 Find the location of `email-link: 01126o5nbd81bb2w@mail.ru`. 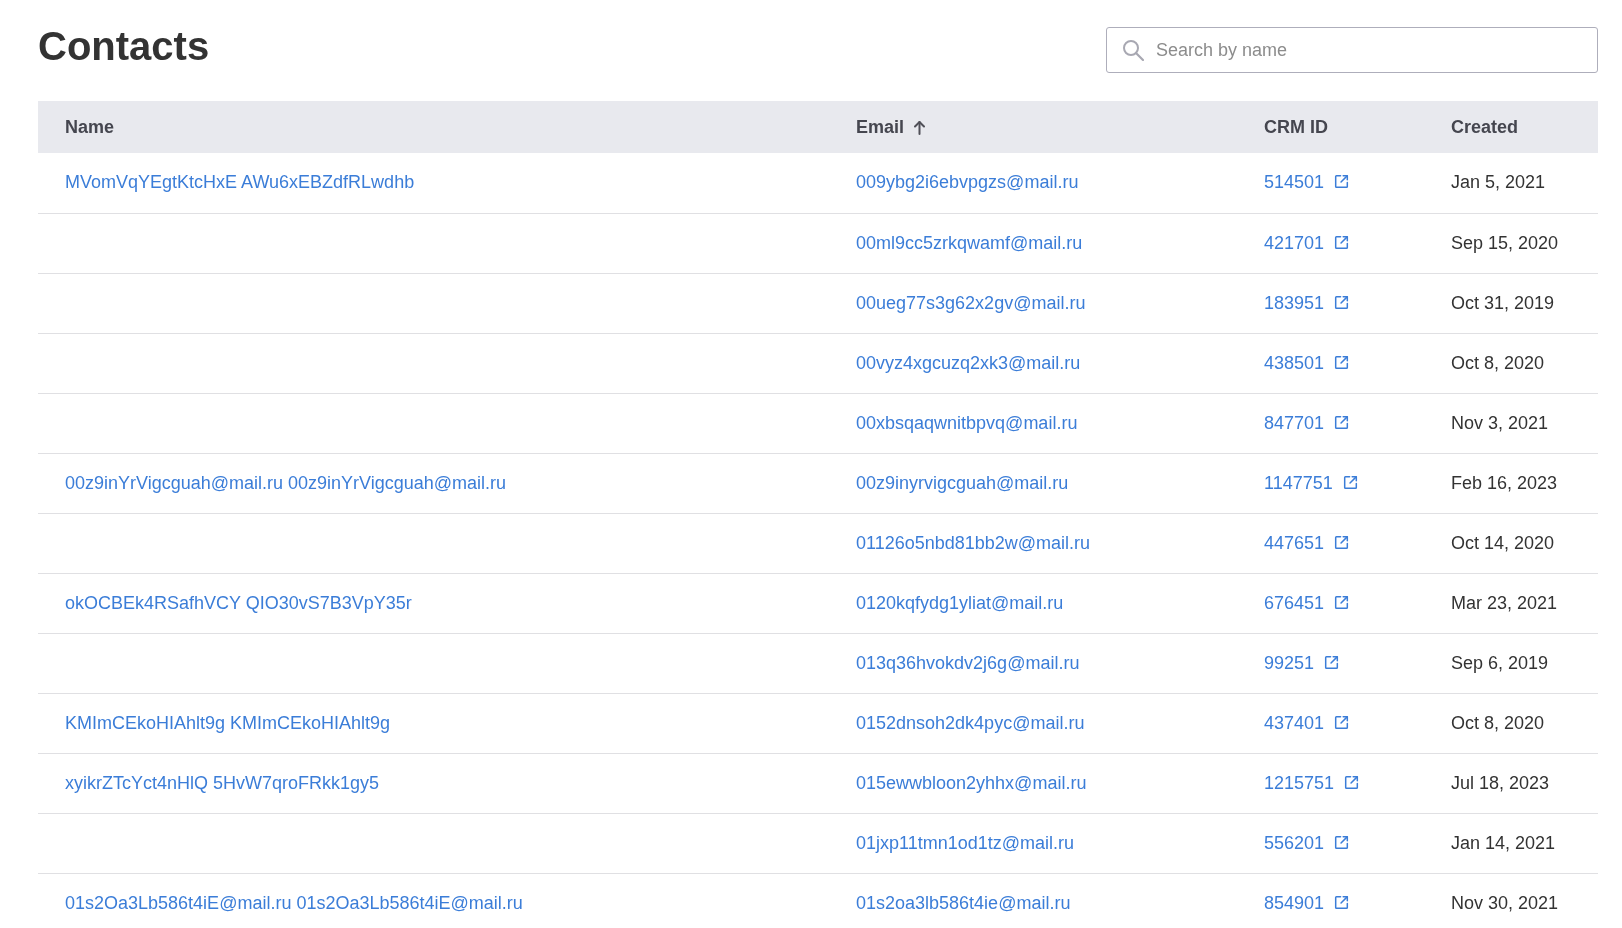

email-link: 01126o5nbd81bb2w@mail.ru is located at coordinates (973, 542).